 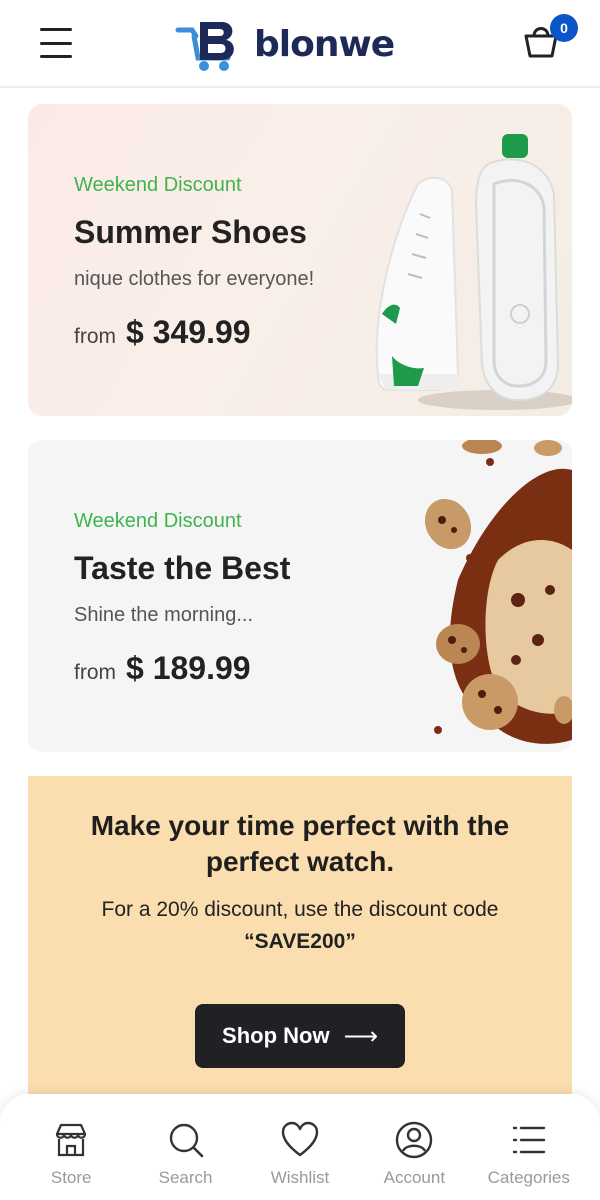 I want to click on promo-title: Summer Shoes, so click(x=190, y=232).